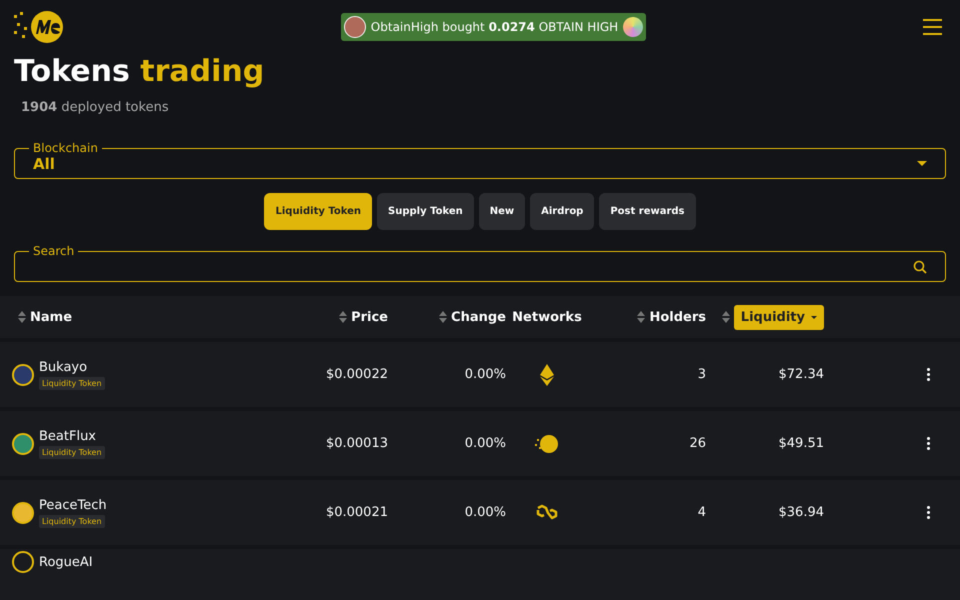 The width and height of the screenshot is (960, 600). Describe the element at coordinates (677, 317) in the screenshot. I see `column-header: Holders` at that location.